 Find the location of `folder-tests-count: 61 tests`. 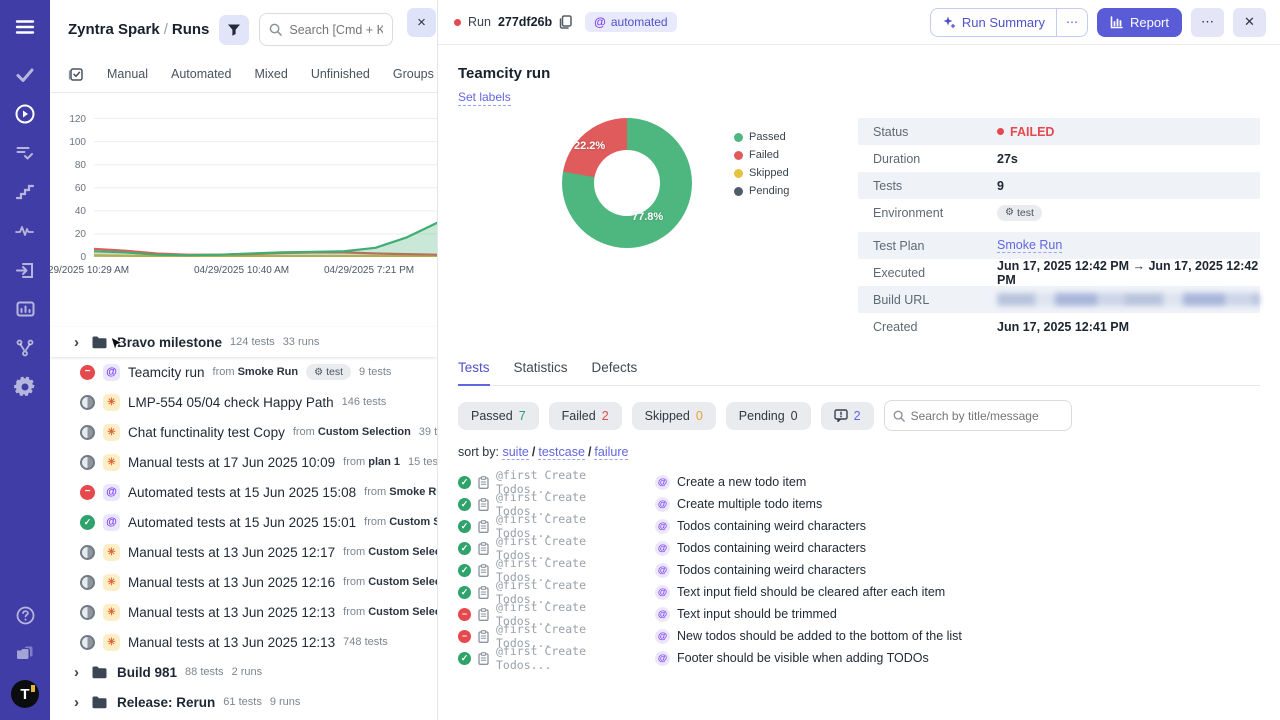

folder-tests-count: 61 tests is located at coordinates (242, 702).